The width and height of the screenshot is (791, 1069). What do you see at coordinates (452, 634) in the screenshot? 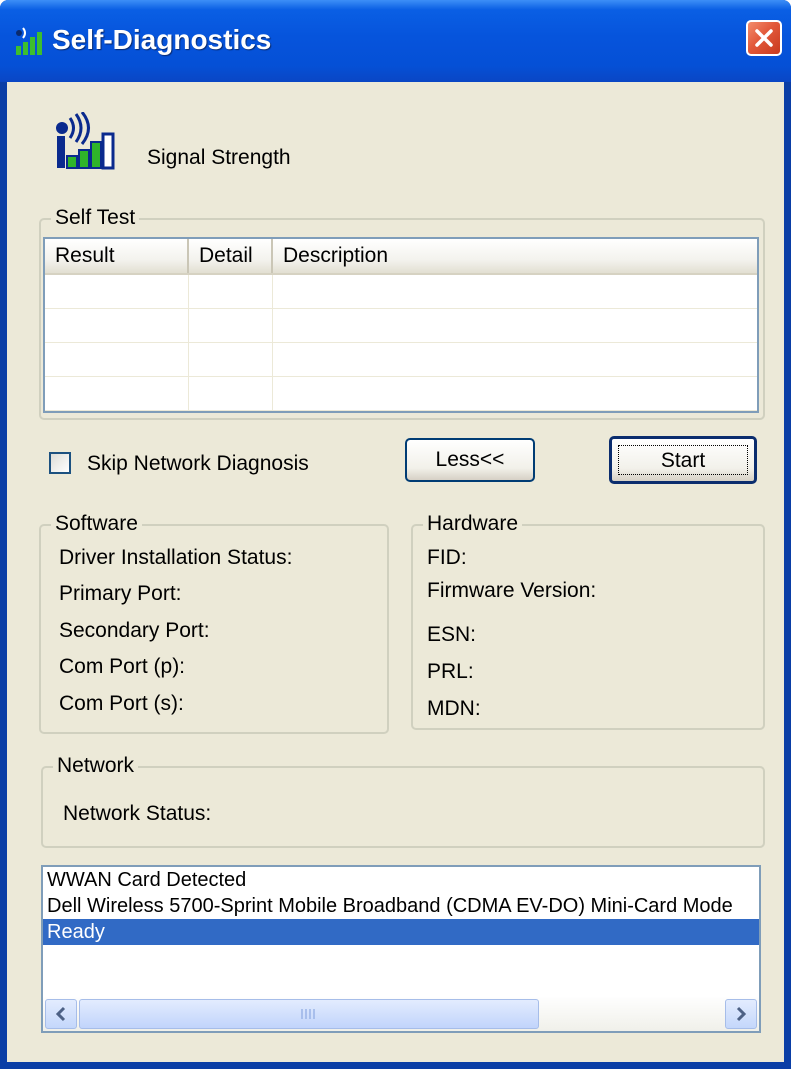
I see `esn-label: ESN:` at bounding box center [452, 634].